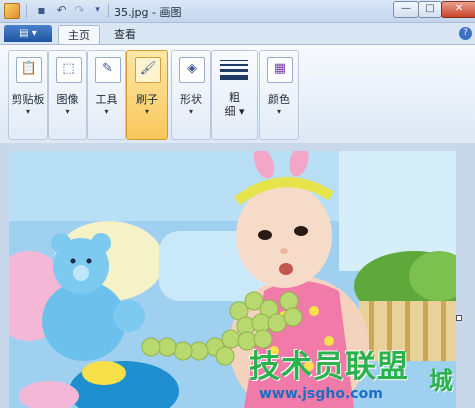  Describe the element at coordinates (459, 318) in the screenshot. I see `canvas-resize-handle` at that location.